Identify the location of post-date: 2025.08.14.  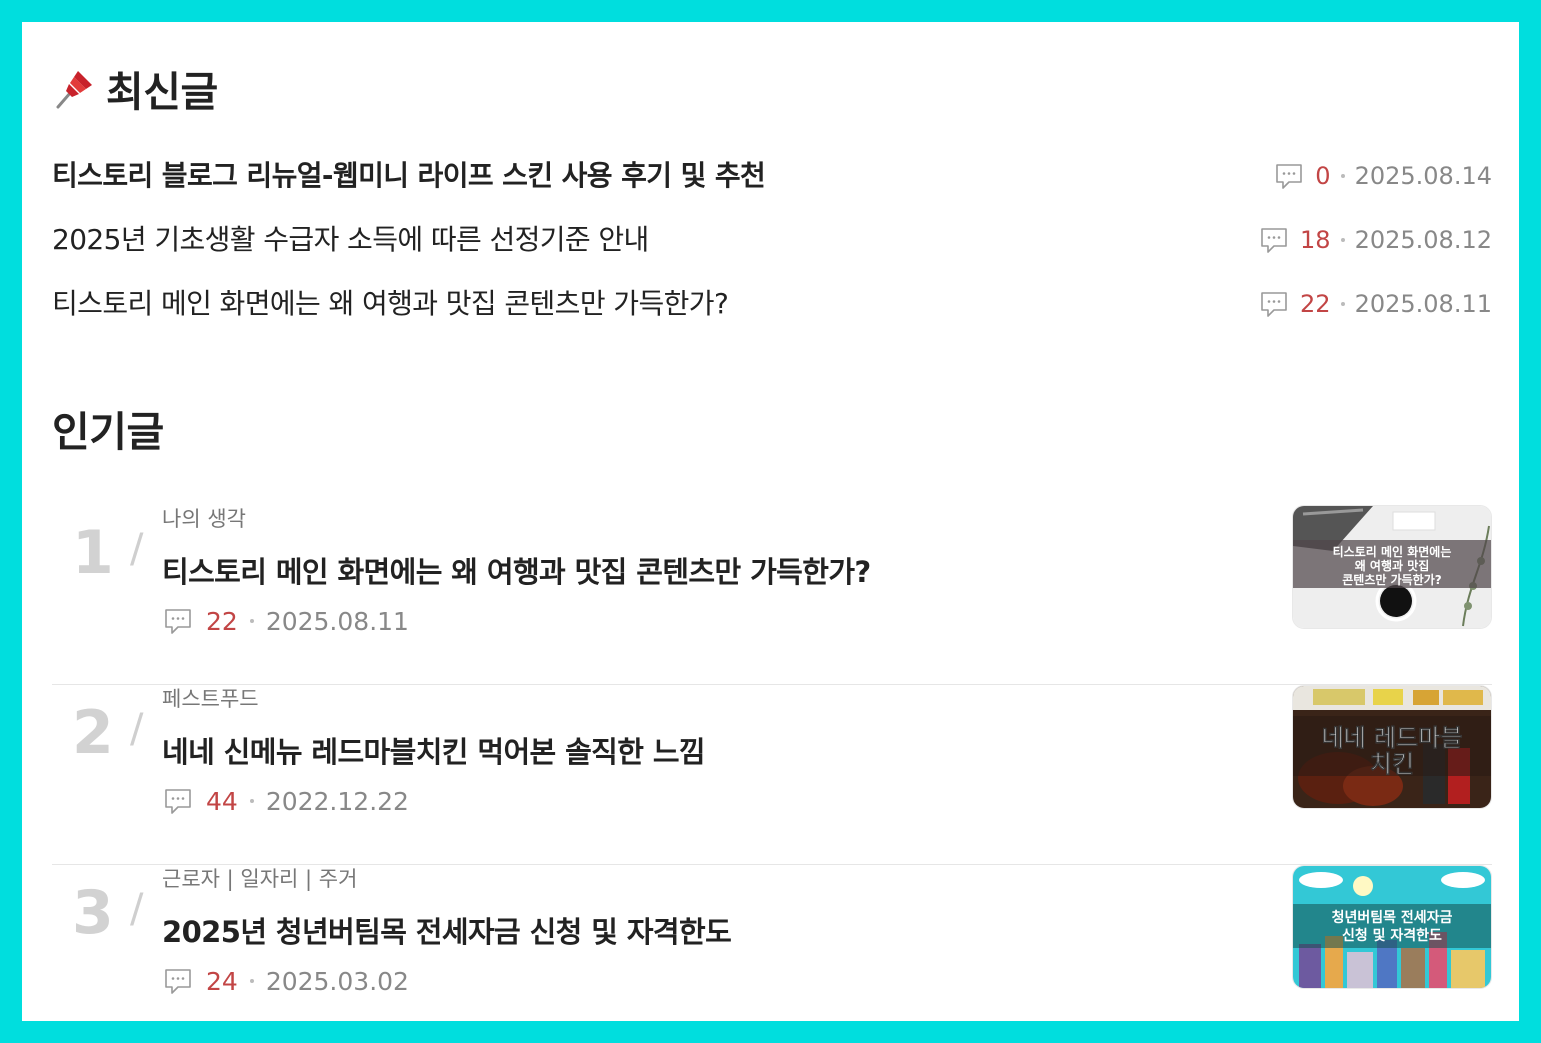
(1423, 176).